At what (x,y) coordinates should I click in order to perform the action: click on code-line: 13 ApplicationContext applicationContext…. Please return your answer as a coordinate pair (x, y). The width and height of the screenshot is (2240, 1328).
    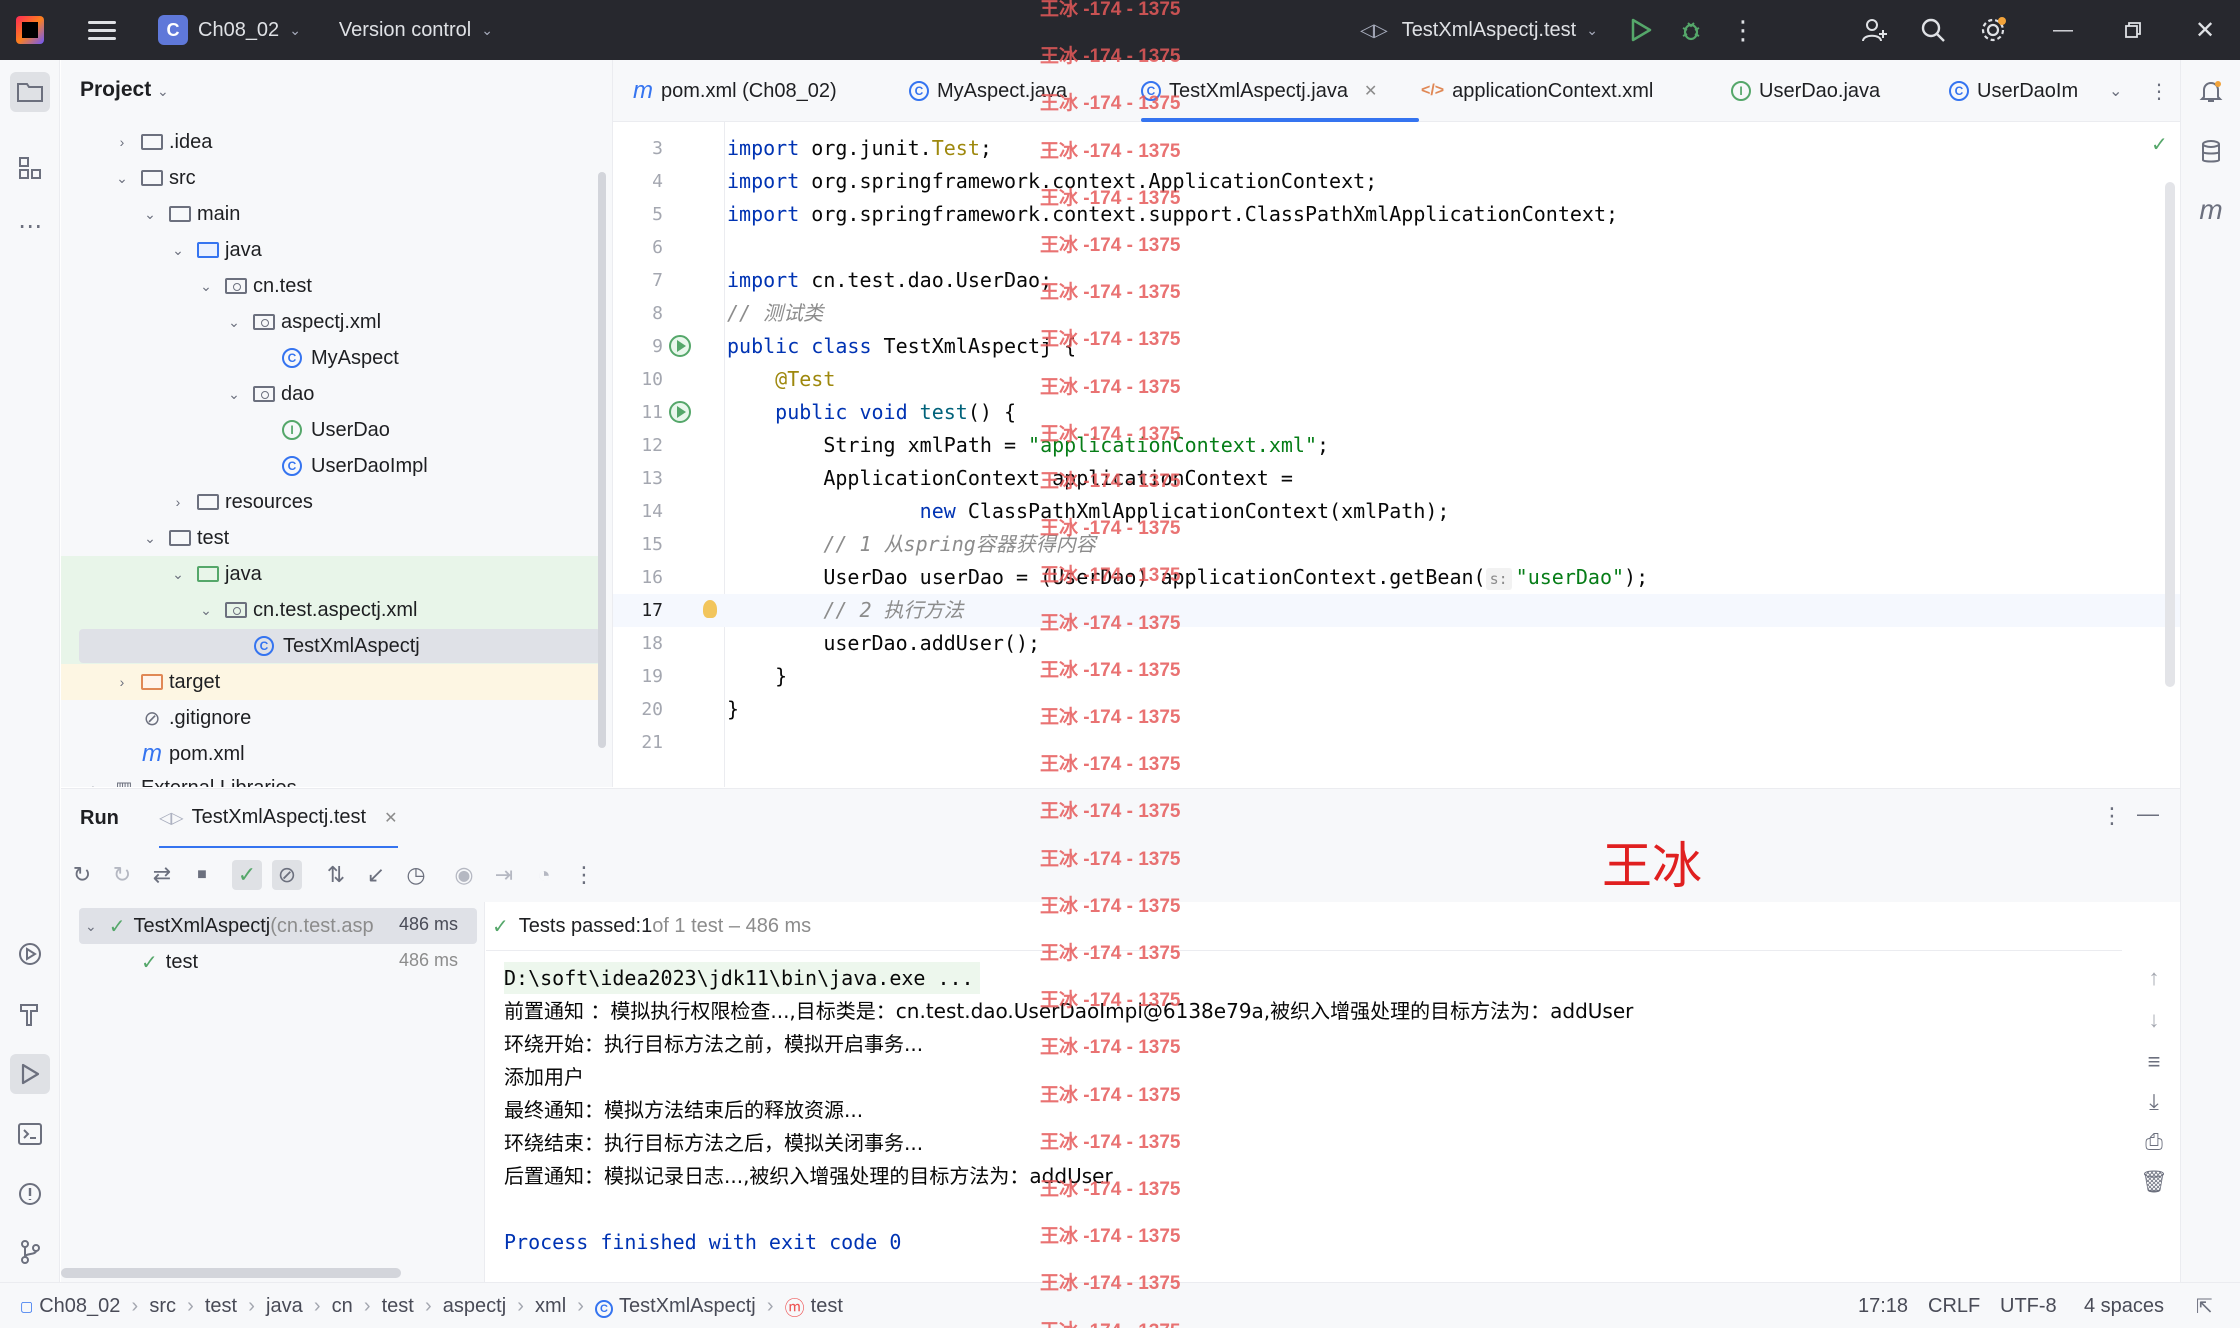
    Looking at the image, I should click on (1396, 478).